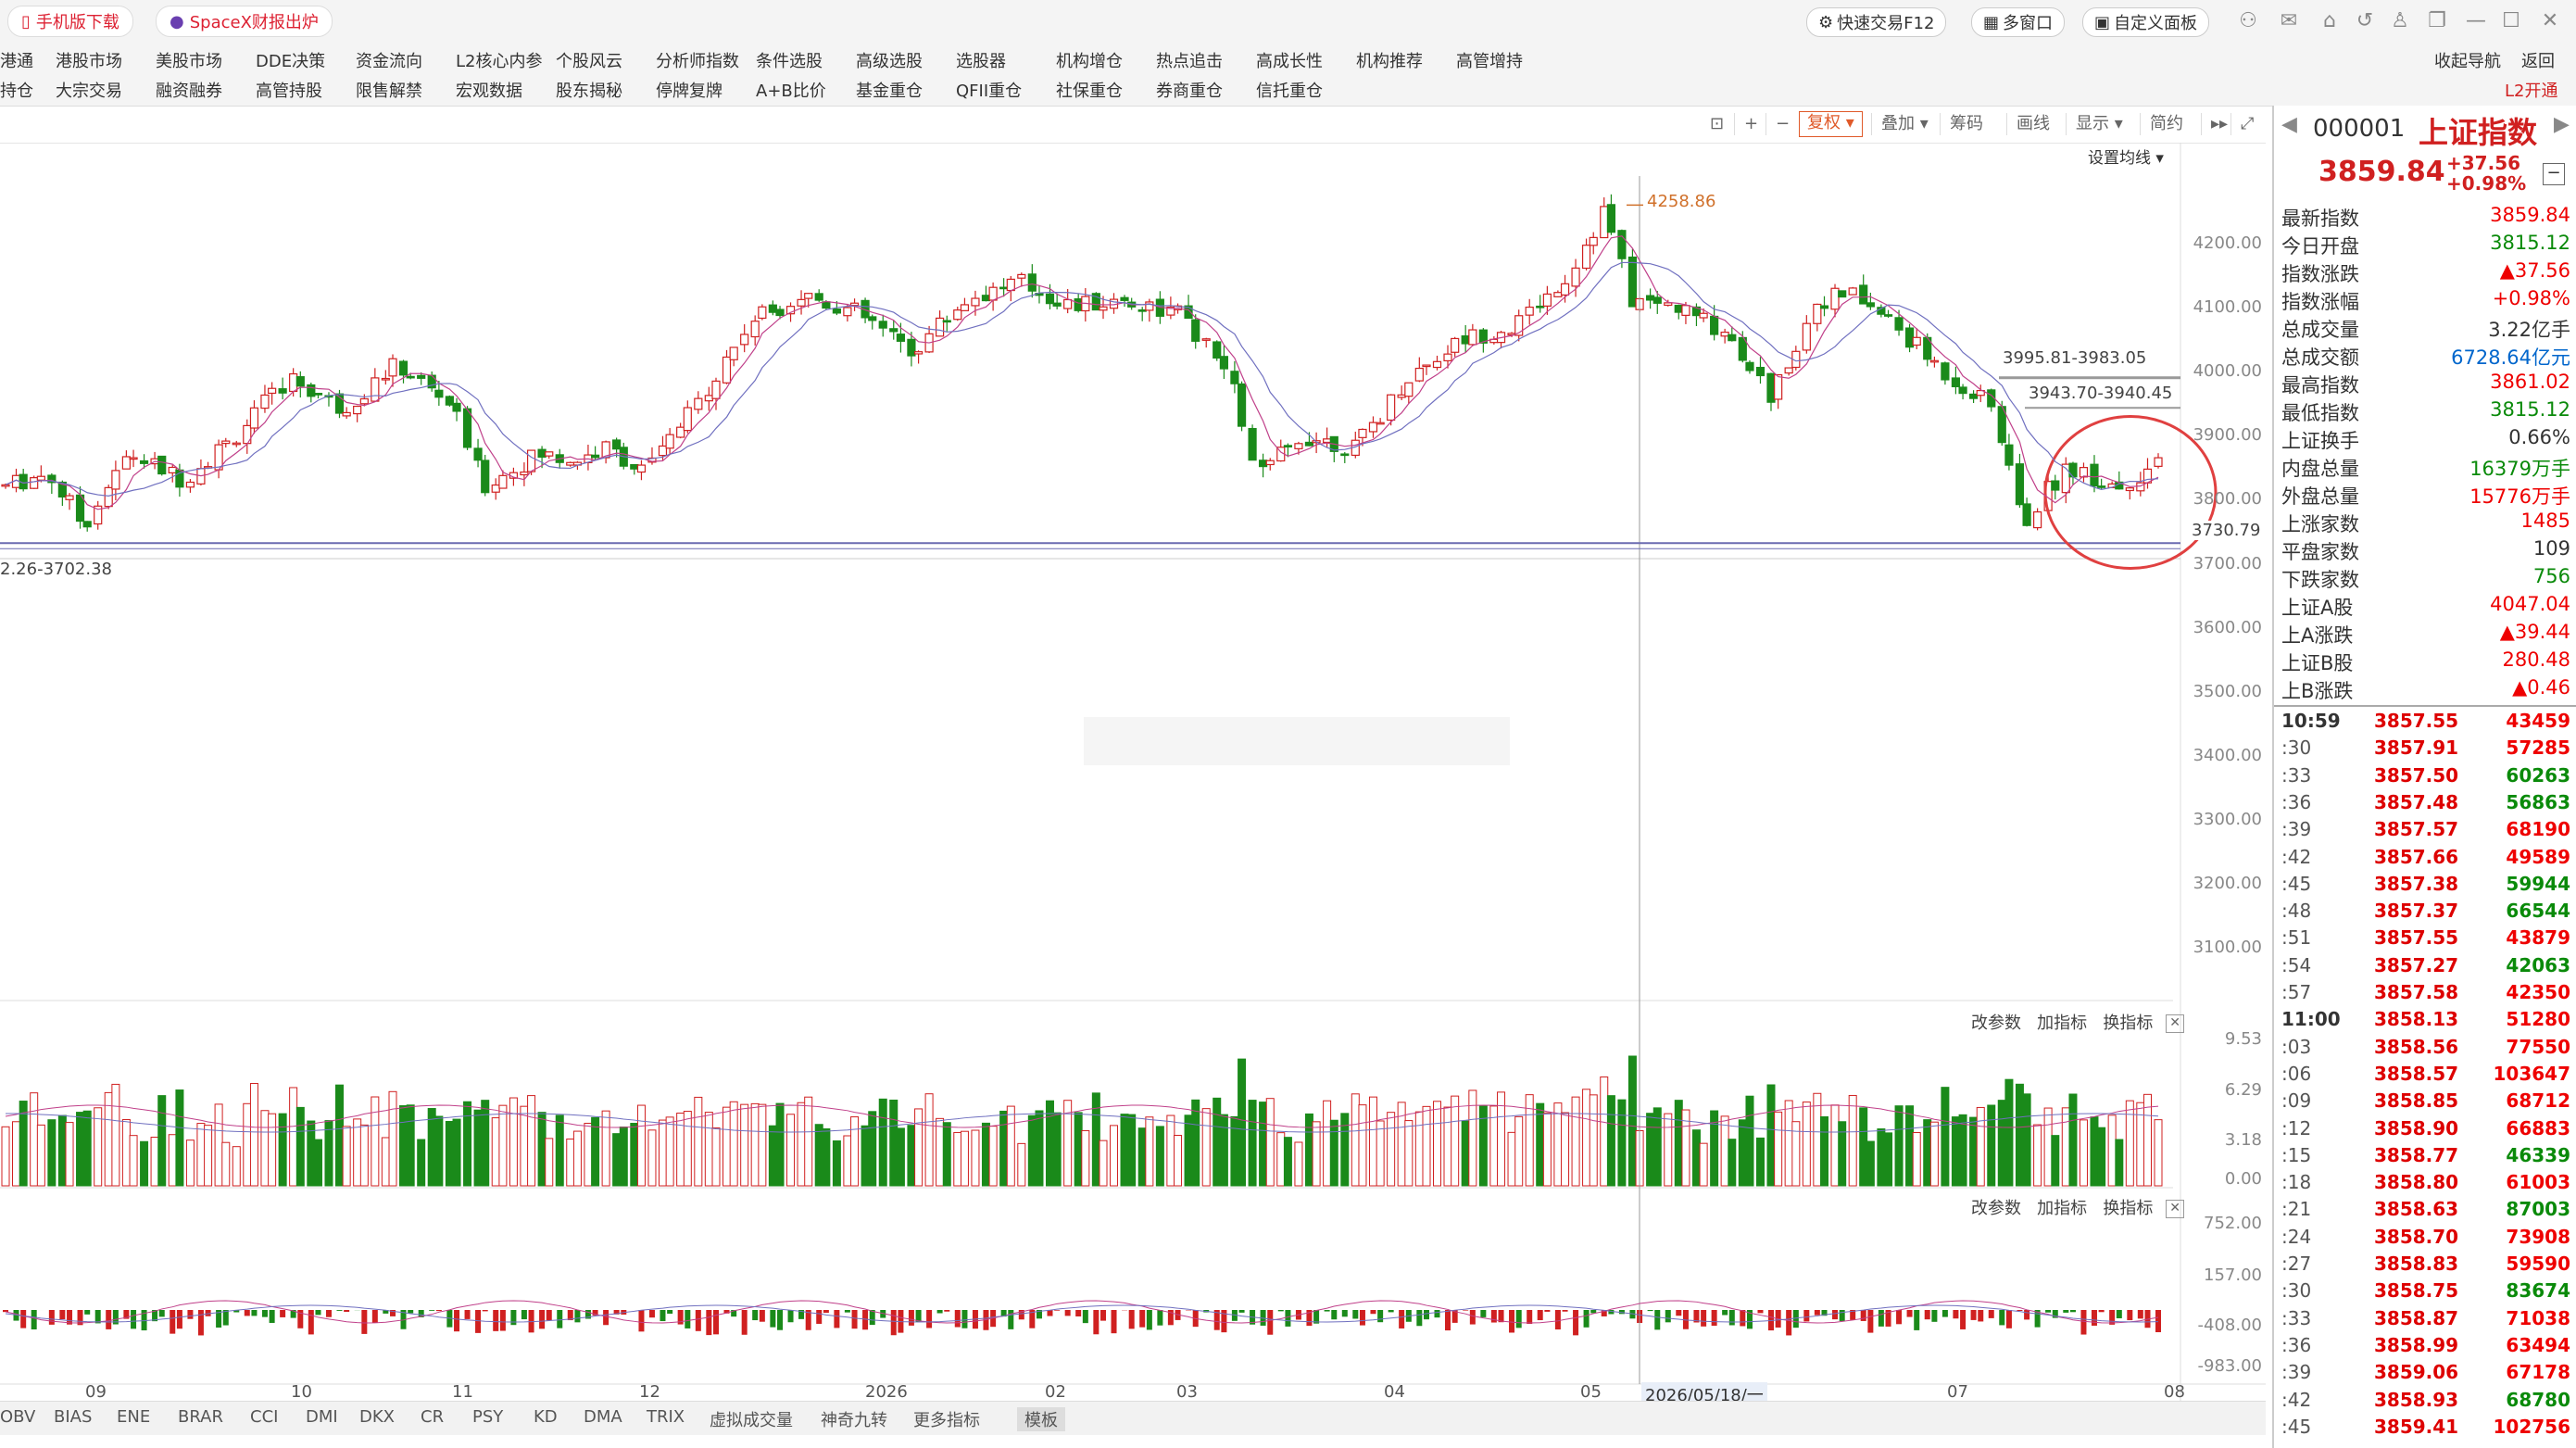  What do you see at coordinates (2214, 124) in the screenshot?
I see `fast-forward-icon: ▸▸` at bounding box center [2214, 124].